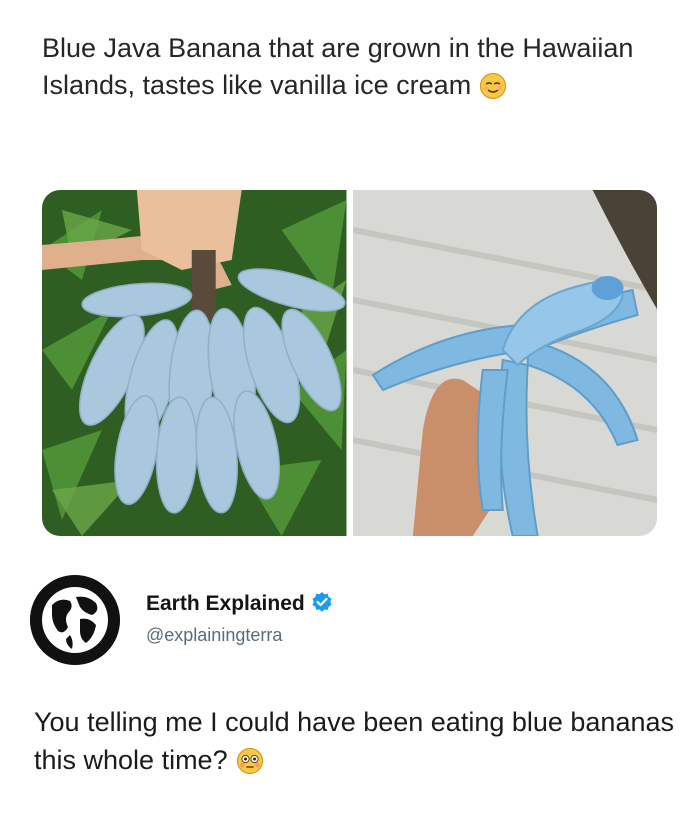 This screenshot has width=700, height=821. What do you see at coordinates (225, 603) in the screenshot?
I see `author-name: Earth Explained` at bounding box center [225, 603].